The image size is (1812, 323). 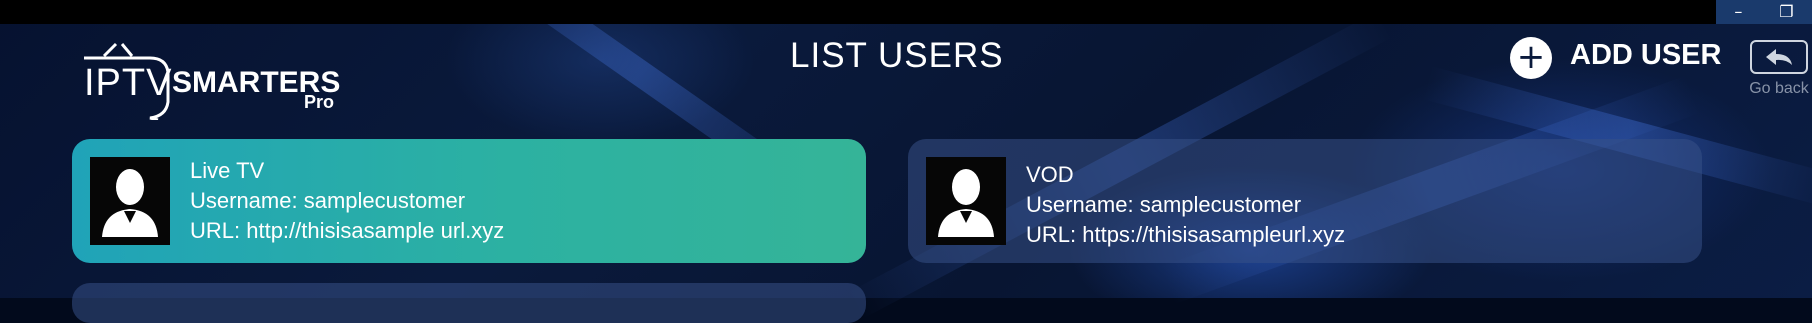 I want to click on go-back-button: Go back, so click(x=1779, y=73).